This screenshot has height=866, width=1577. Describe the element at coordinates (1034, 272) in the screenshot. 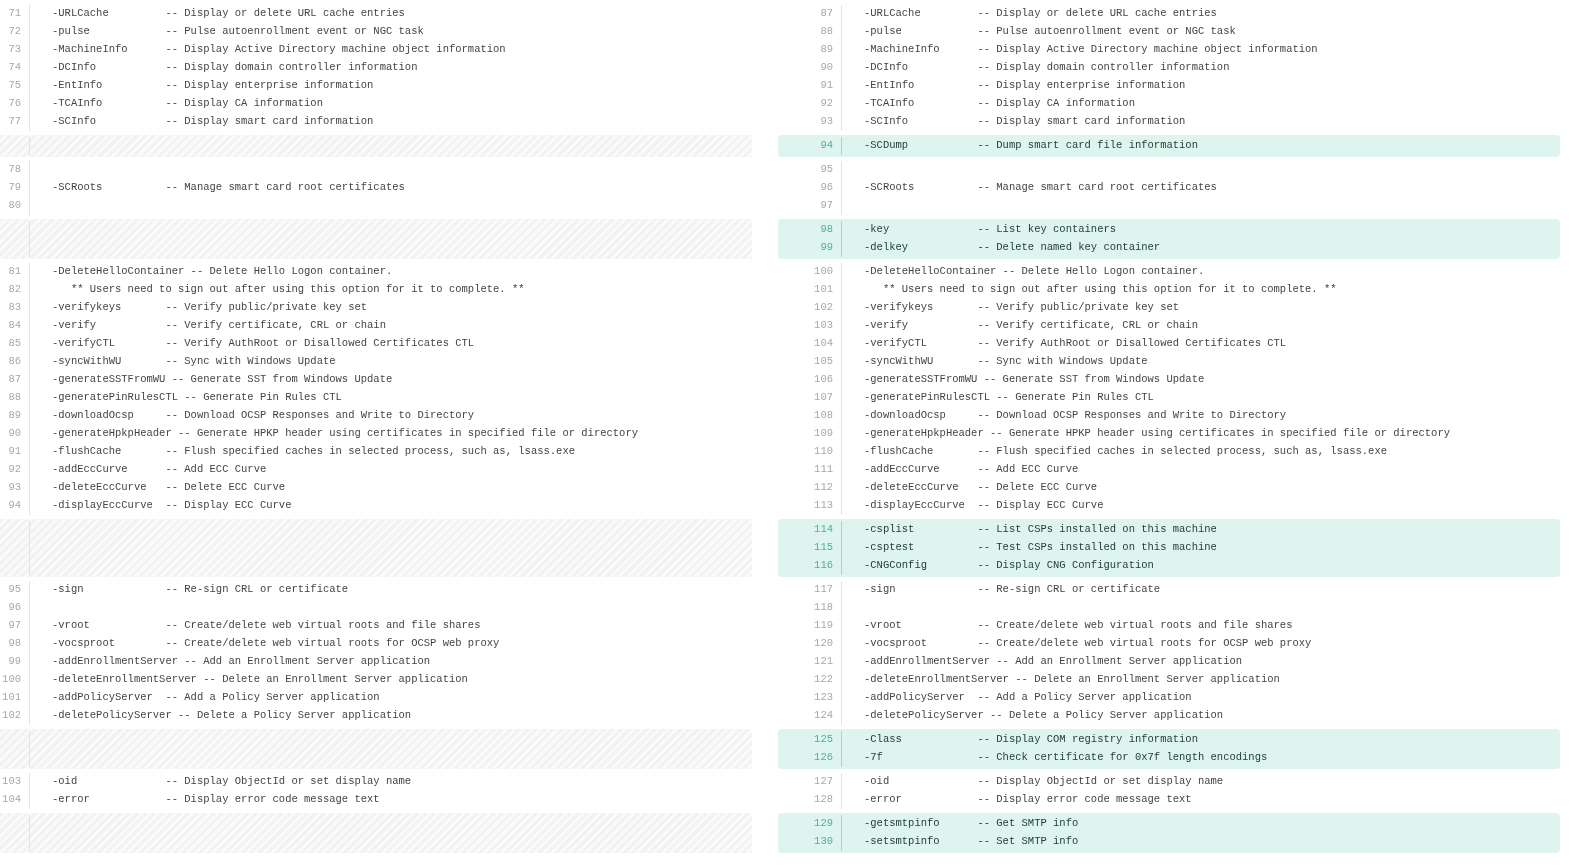

I see `code-line: -DeleteHelloContainer -- Delete Hello Logon container.` at that location.